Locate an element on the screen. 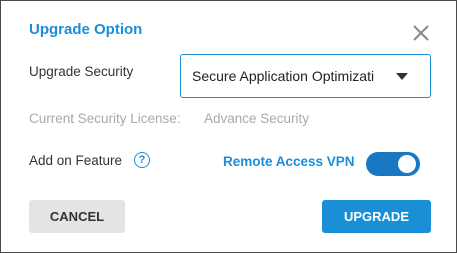 This screenshot has width=457, height=253. help-icon: ? is located at coordinates (142, 160).